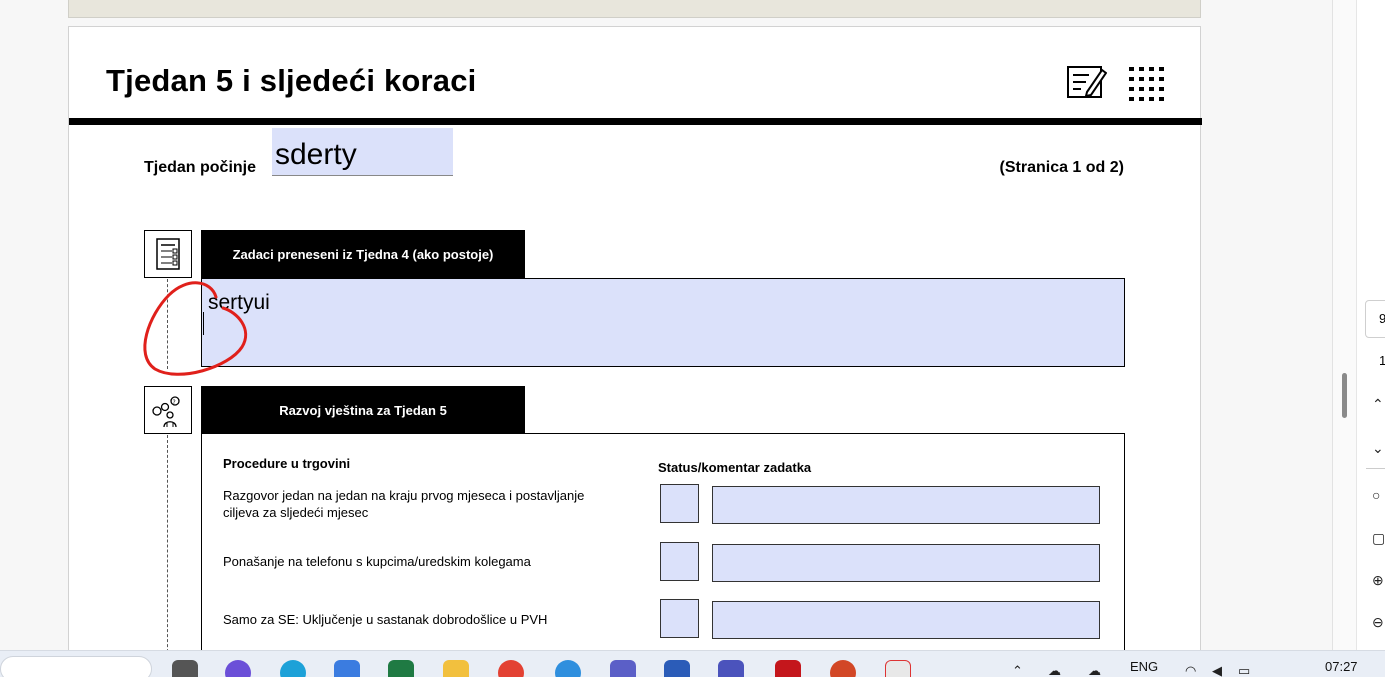  Describe the element at coordinates (635, 121) in the screenshot. I see `title-rule` at that location.